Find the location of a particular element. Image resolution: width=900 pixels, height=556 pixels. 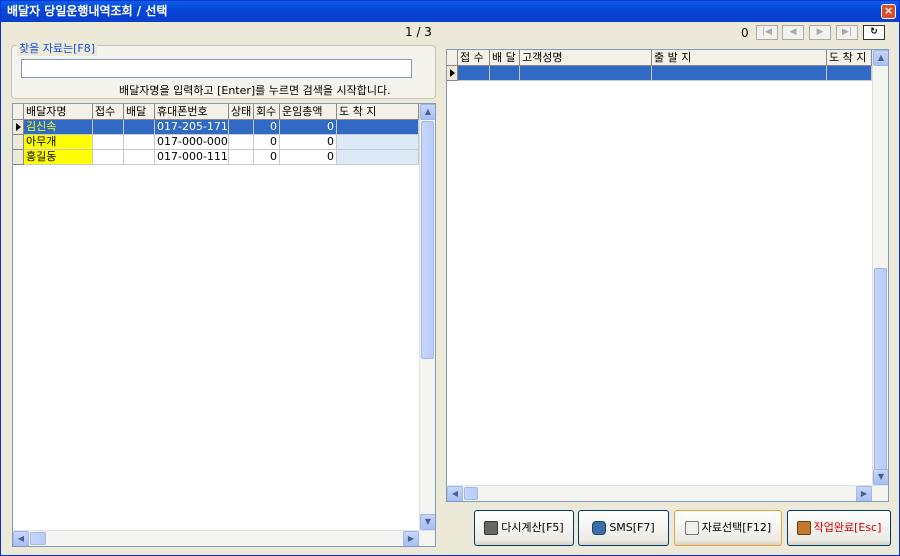

prev-record-icon: ◀ is located at coordinates (793, 32).